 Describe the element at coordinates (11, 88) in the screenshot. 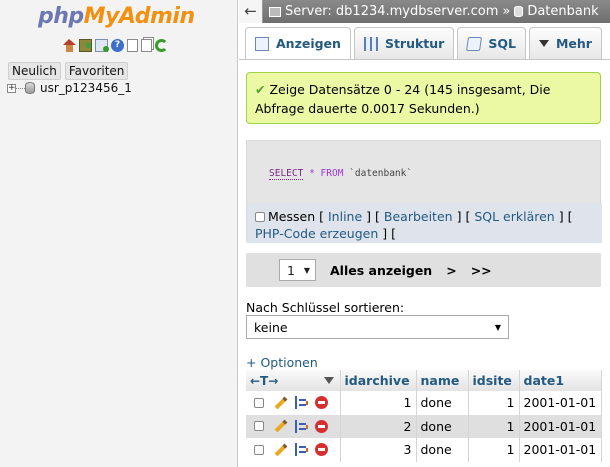

I see `expand-icon: +` at that location.